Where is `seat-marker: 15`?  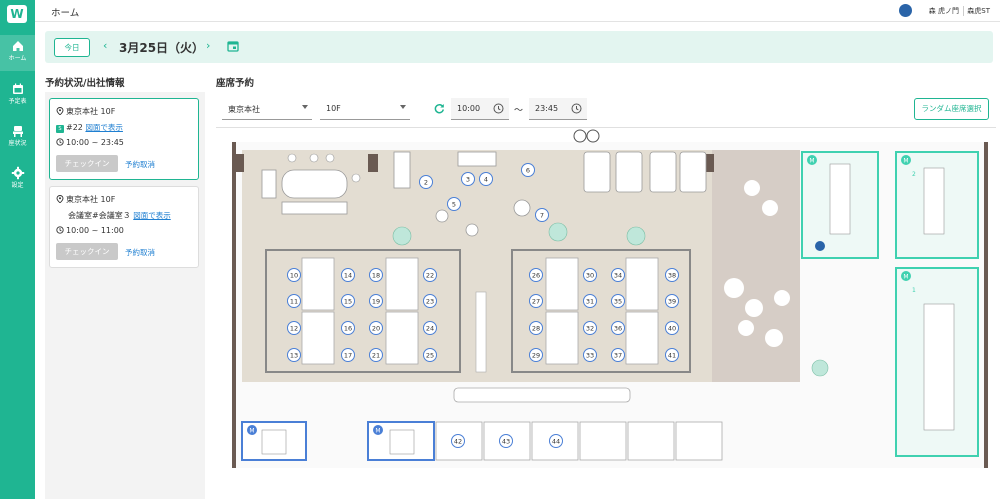 seat-marker: 15 is located at coordinates (348, 301).